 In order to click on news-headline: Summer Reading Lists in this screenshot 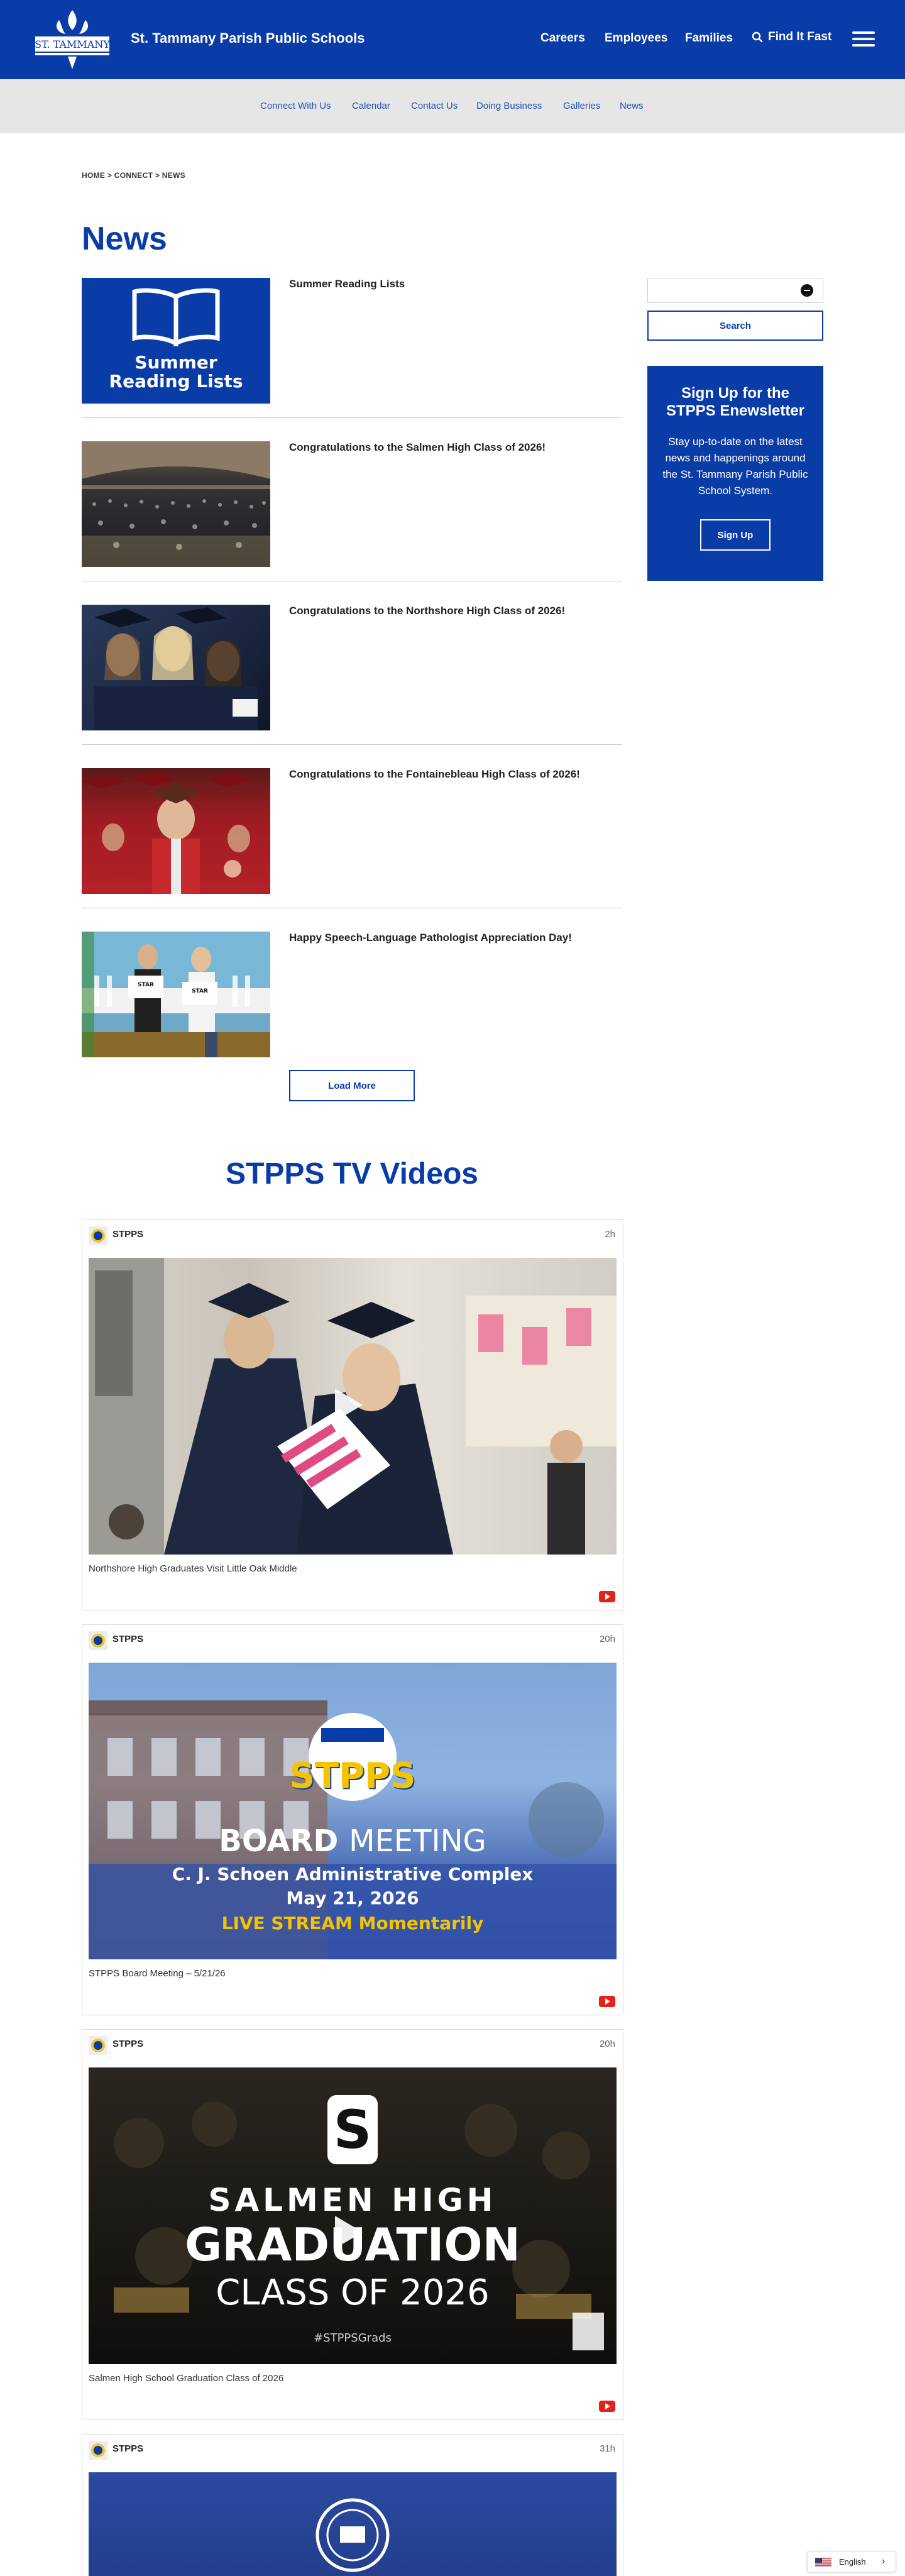, I will do `click(347, 284)`.